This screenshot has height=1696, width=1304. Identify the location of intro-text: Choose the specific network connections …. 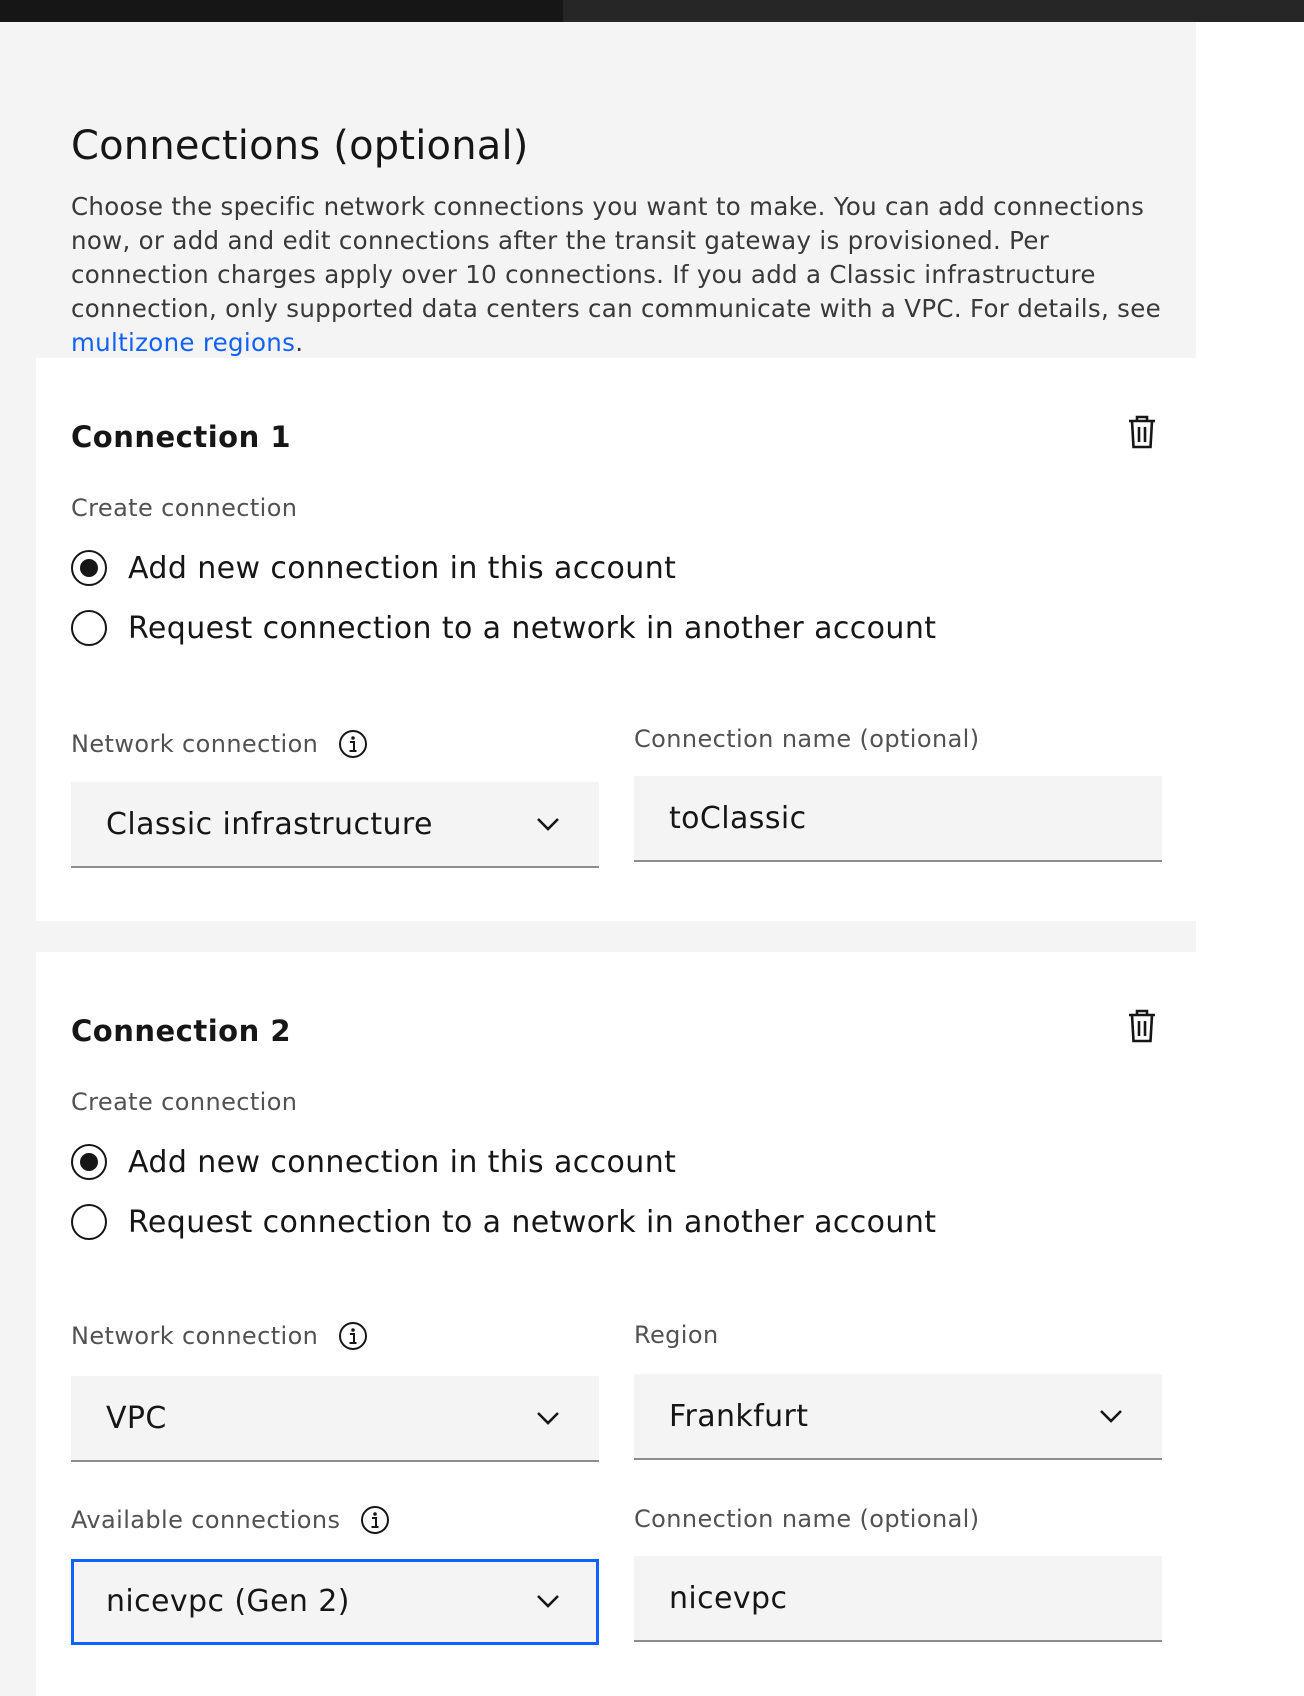
(631, 275).